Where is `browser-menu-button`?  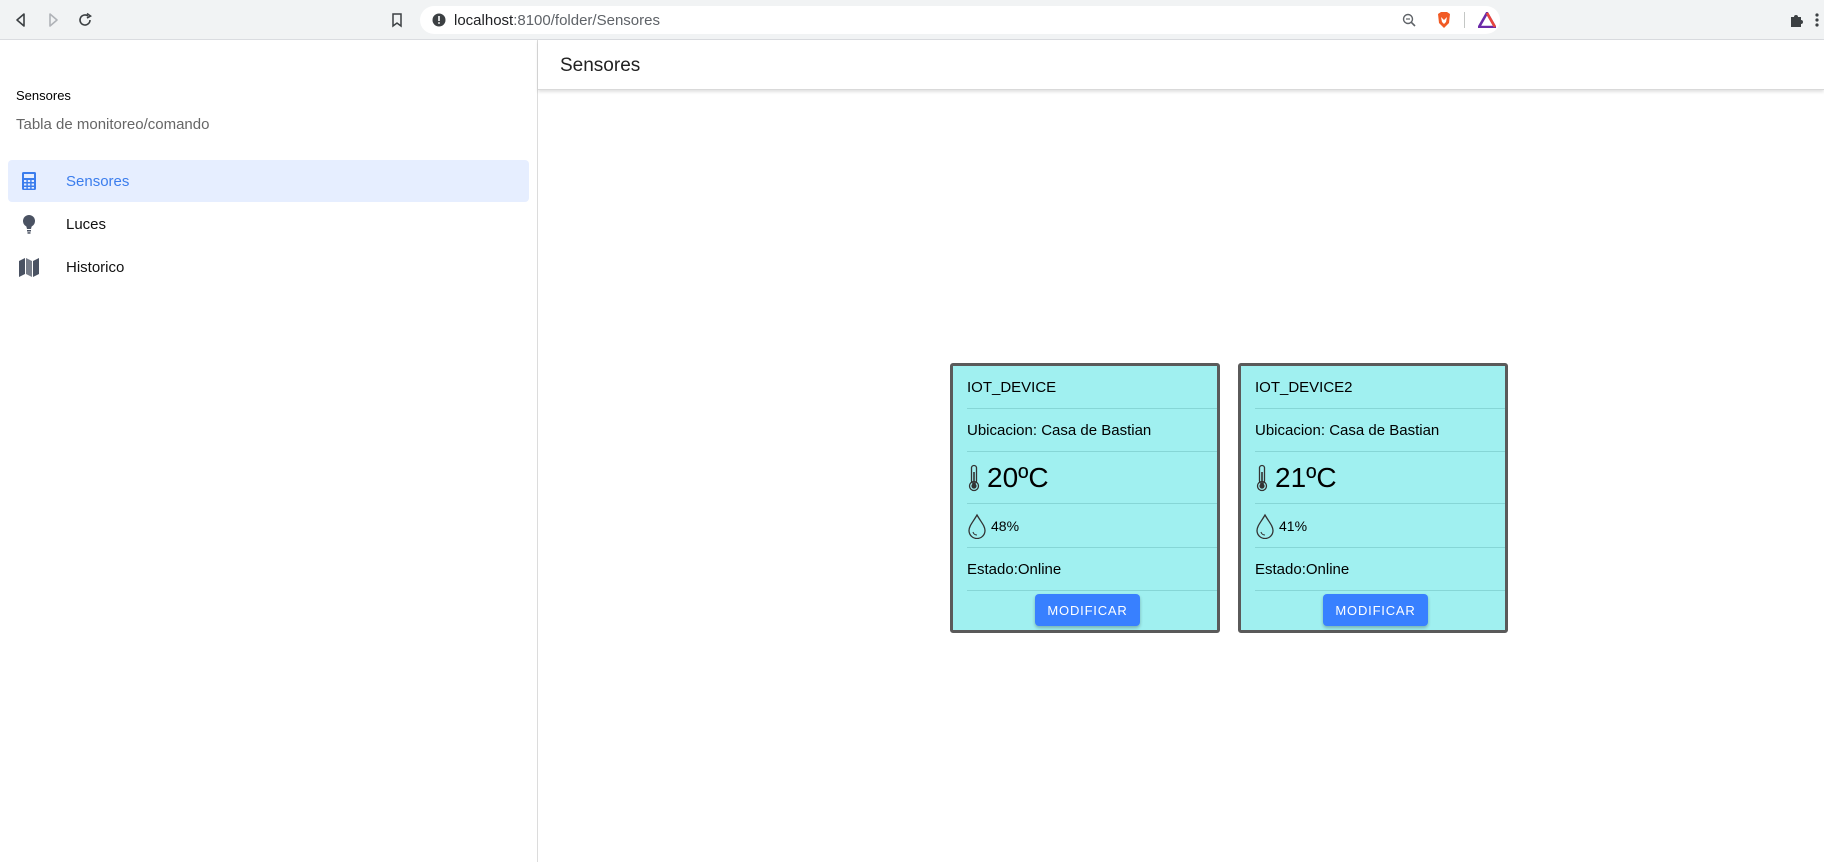
browser-menu-button is located at coordinates (1817, 20).